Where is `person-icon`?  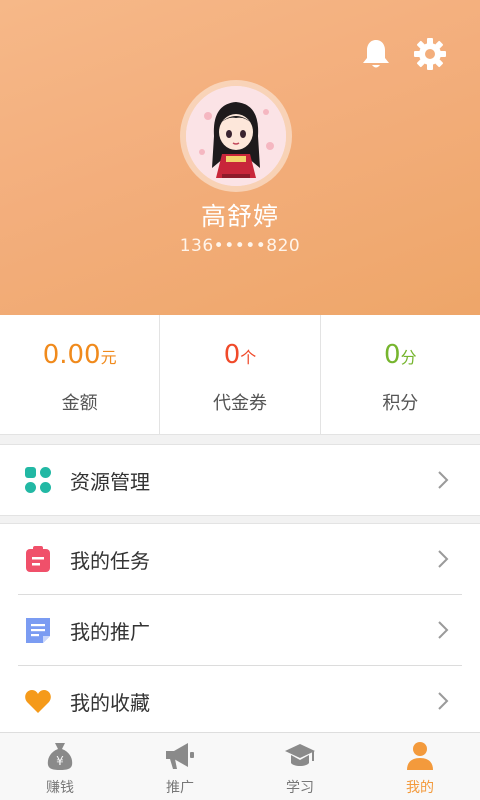 person-icon is located at coordinates (420, 756).